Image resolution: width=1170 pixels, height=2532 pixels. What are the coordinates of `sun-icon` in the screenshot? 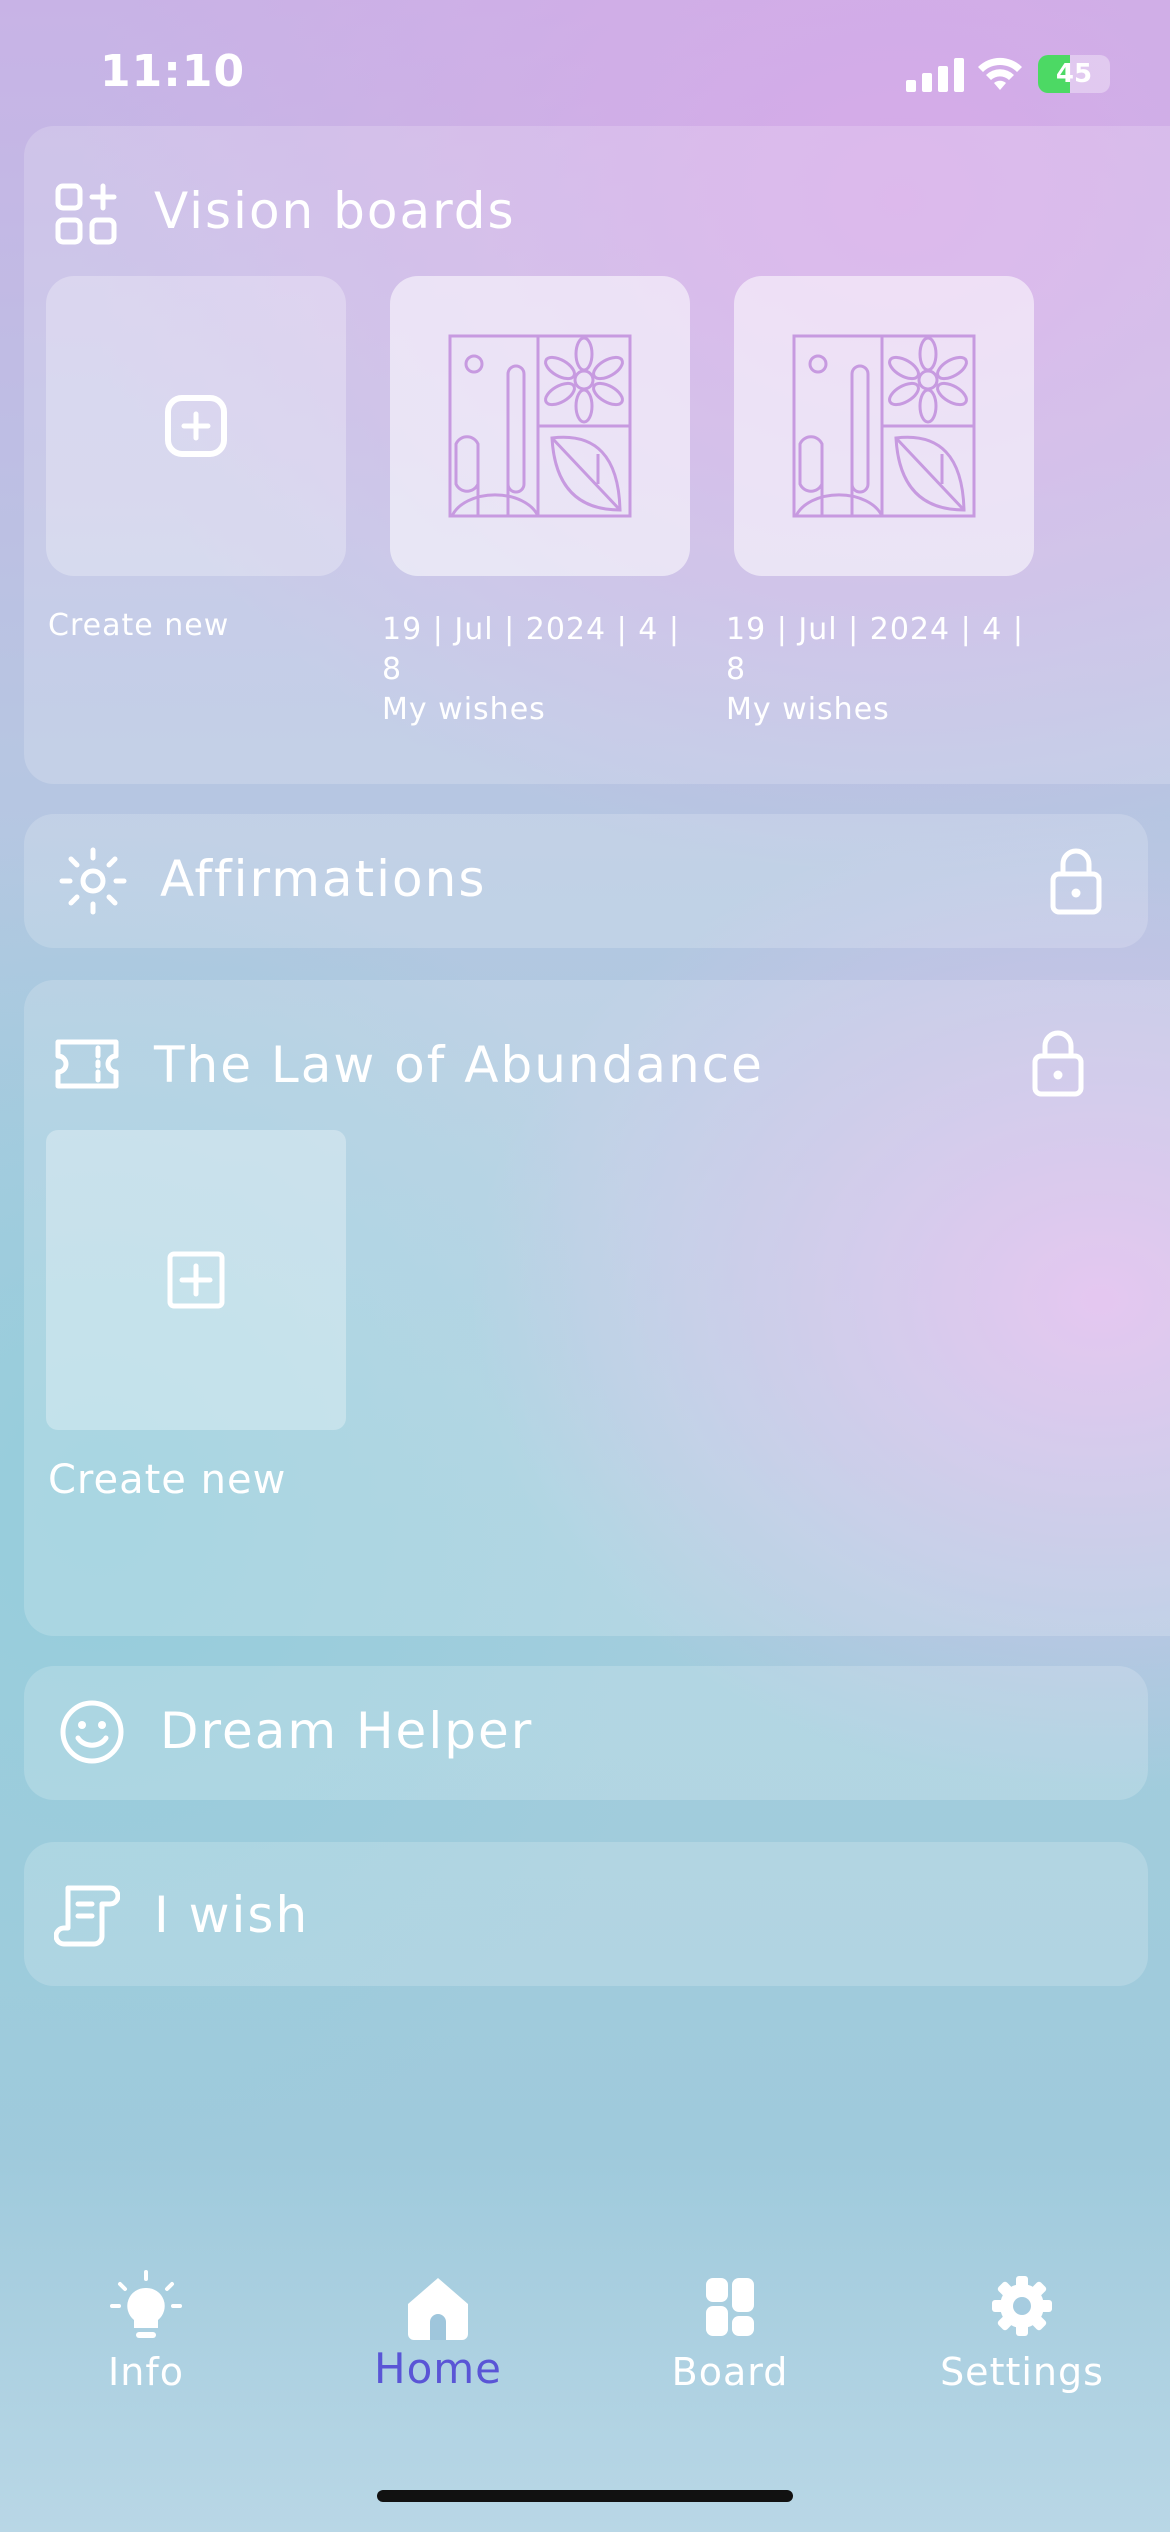 It's located at (93, 881).